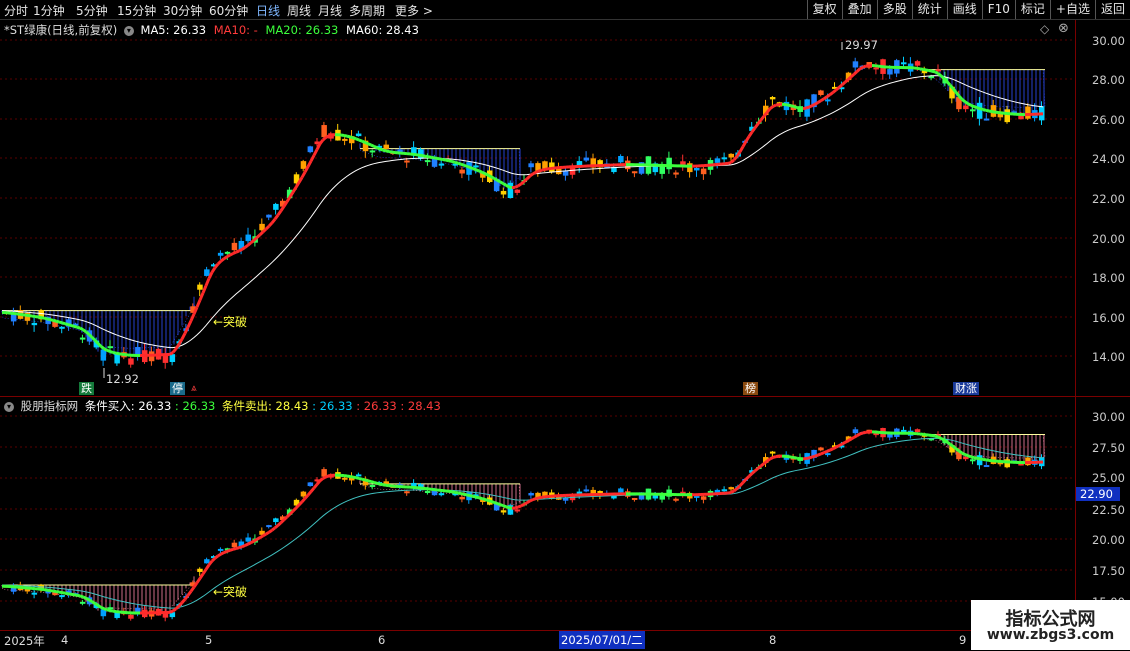  What do you see at coordinates (750, 388) in the screenshot?
I see `event-badge-bang: 榜` at bounding box center [750, 388].